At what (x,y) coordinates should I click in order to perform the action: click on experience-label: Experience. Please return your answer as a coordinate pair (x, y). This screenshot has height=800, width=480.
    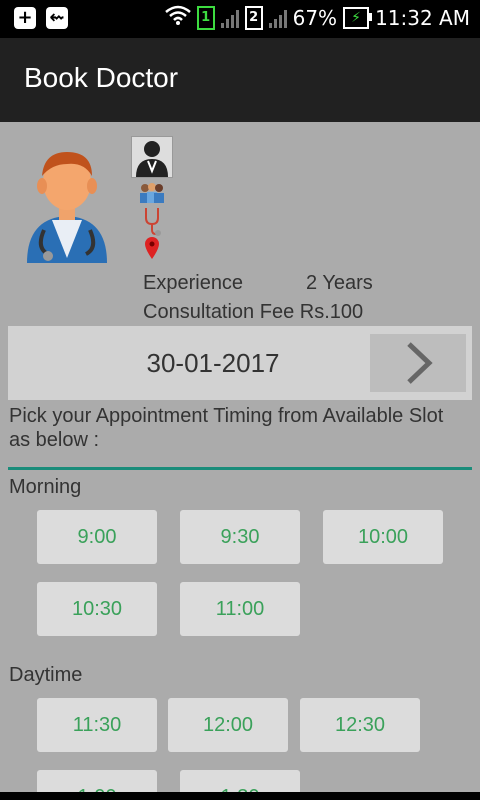
    Looking at the image, I should click on (193, 283).